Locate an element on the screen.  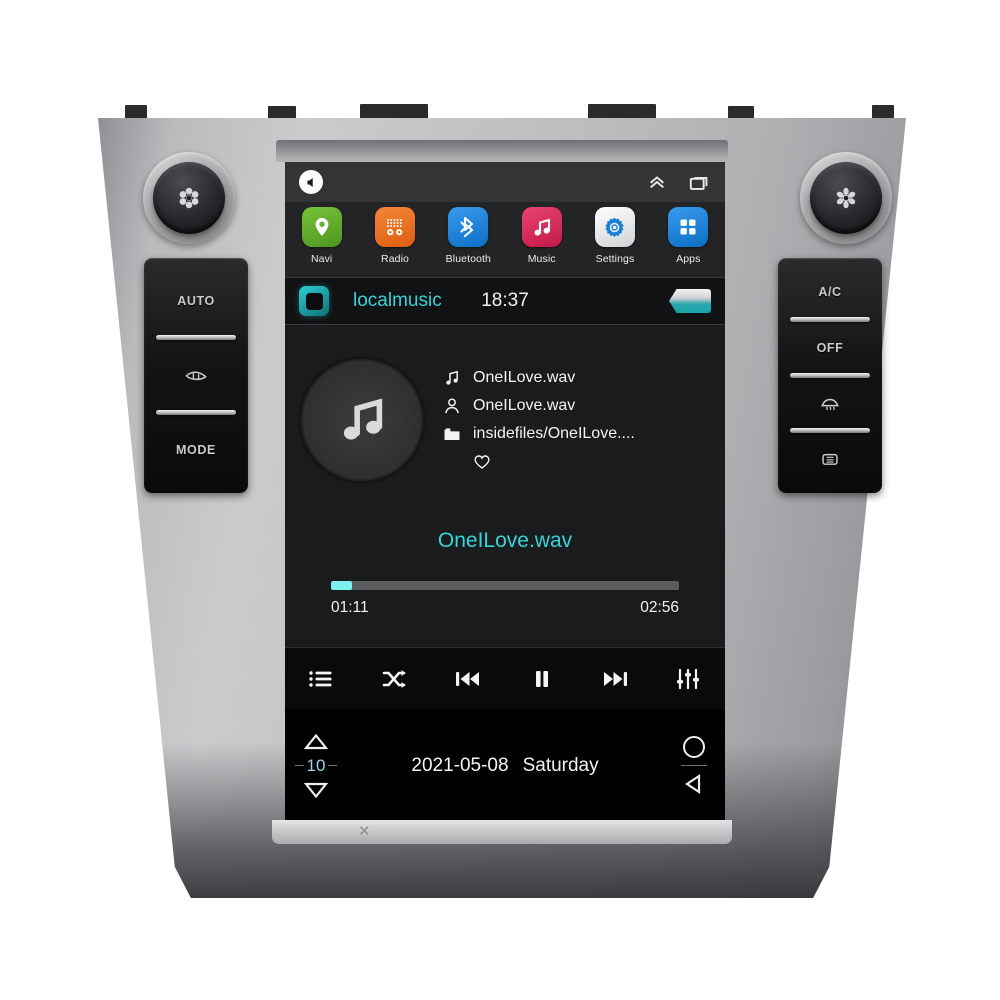
track-title-row: OneILove.wav is located at coordinates (539, 378).